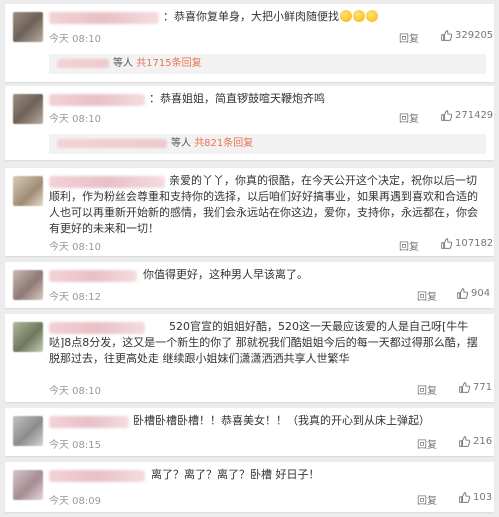  What do you see at coordinates (481, 293) in the screenshot?
I see `like-count: 904` at bounding box center [481, 293].